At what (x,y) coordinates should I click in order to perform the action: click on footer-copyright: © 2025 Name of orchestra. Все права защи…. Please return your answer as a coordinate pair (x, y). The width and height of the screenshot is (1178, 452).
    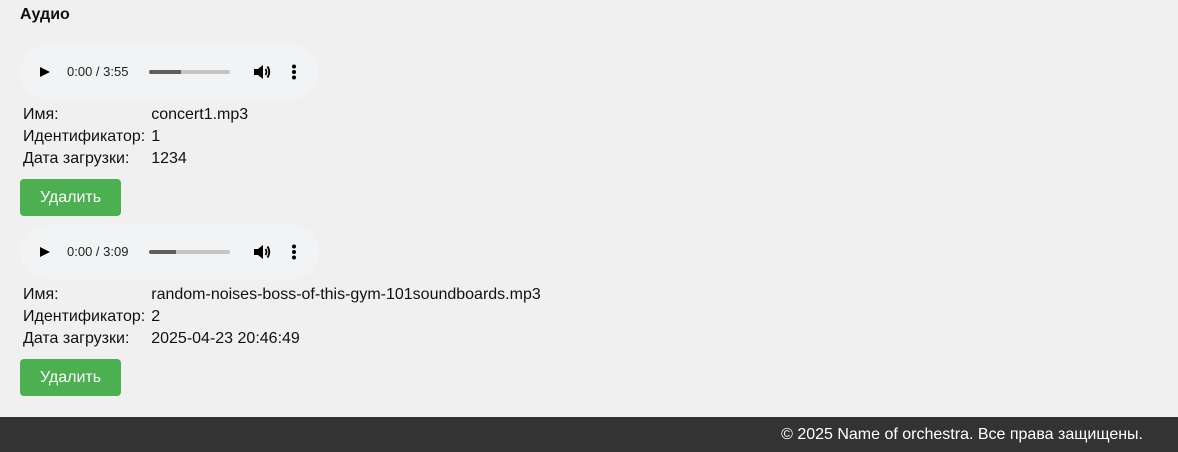
    Looking at the image, I should click on (962, 434).